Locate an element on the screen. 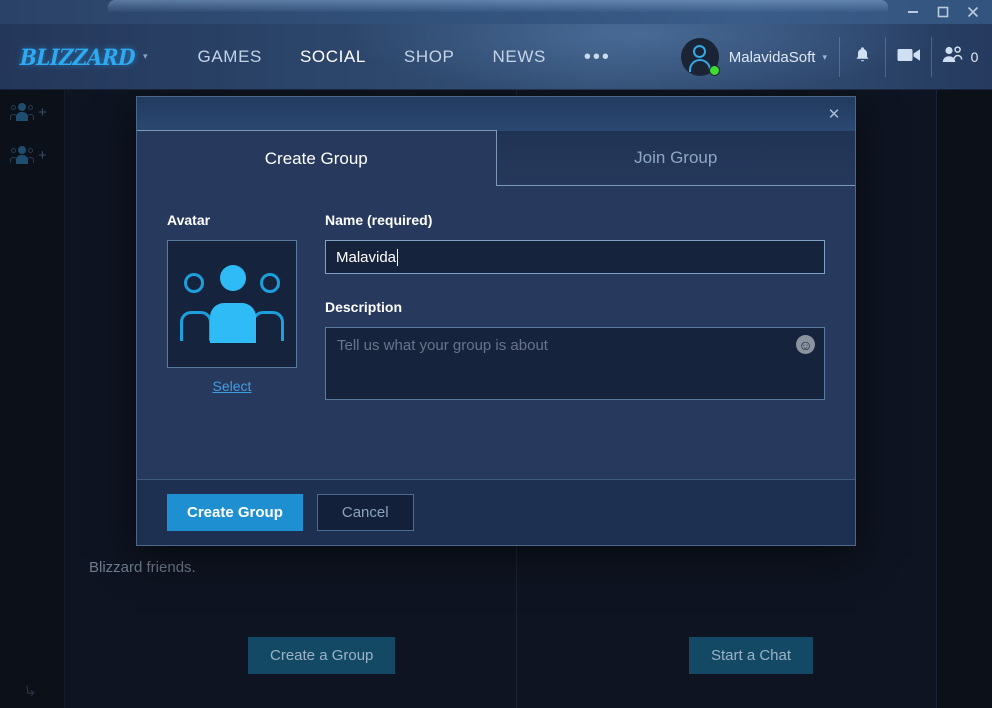 The width and height of the screenshot is (992, 708). rail-item-group-1: + is located at coordinates (28, 112).